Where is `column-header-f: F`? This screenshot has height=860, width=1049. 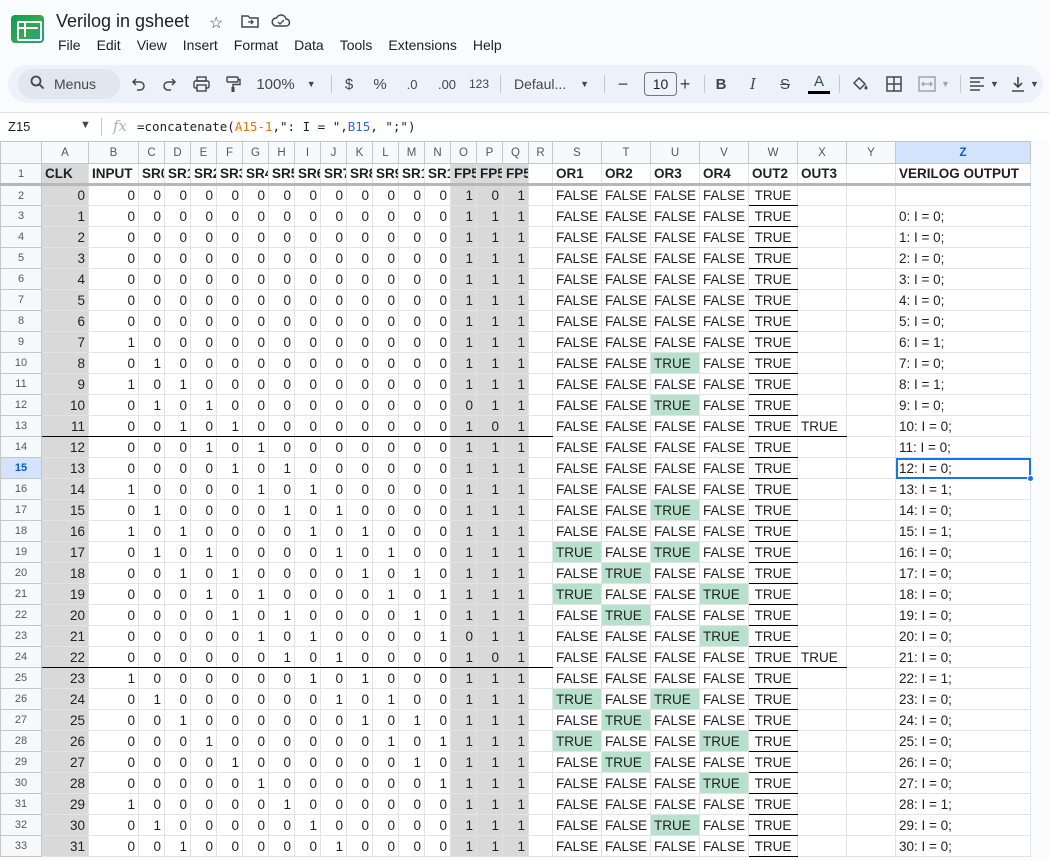
column-header-f: F is located at coordinates (229, 152).